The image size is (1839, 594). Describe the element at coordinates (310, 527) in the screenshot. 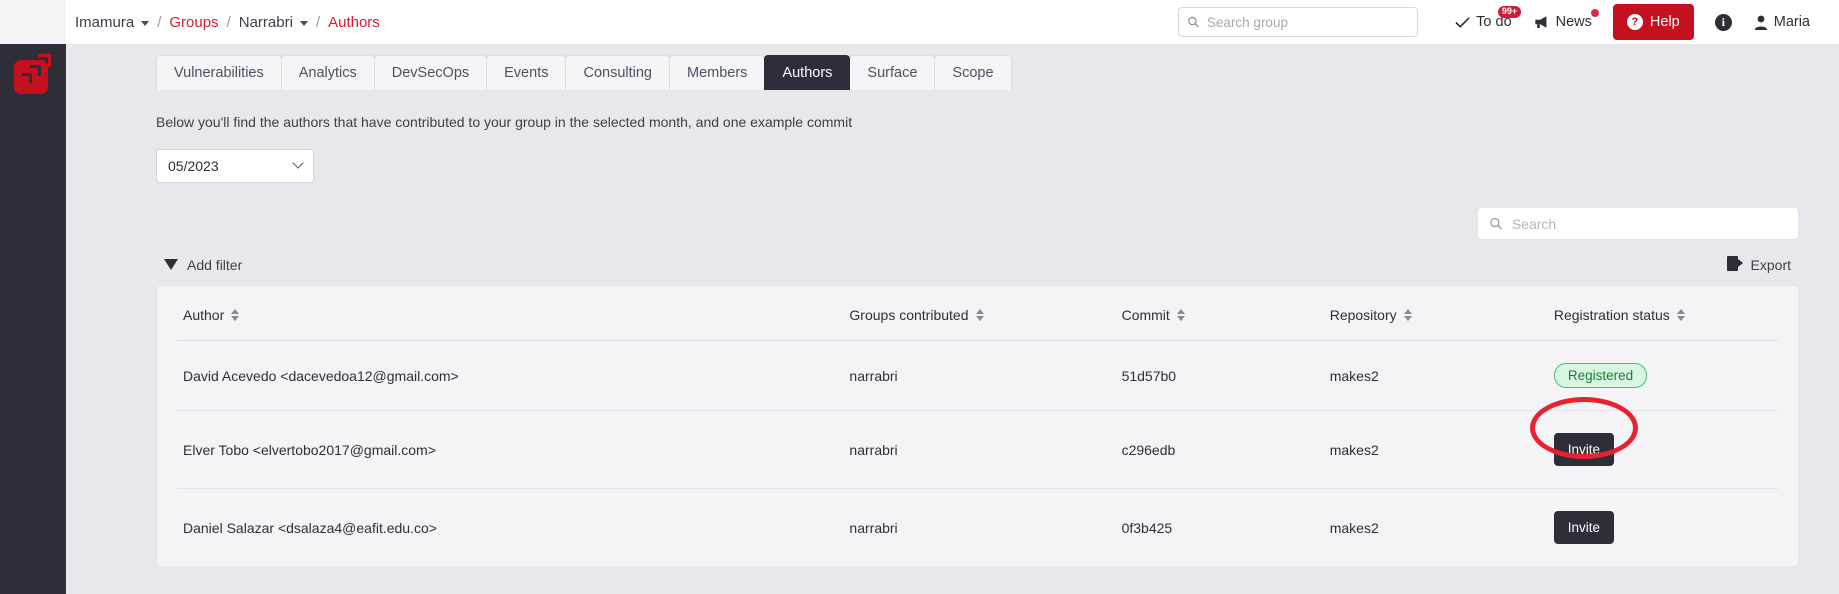

I see `cell-author: Daniel Salazar <dsalaza4@eafit.edu.co>` at that location.